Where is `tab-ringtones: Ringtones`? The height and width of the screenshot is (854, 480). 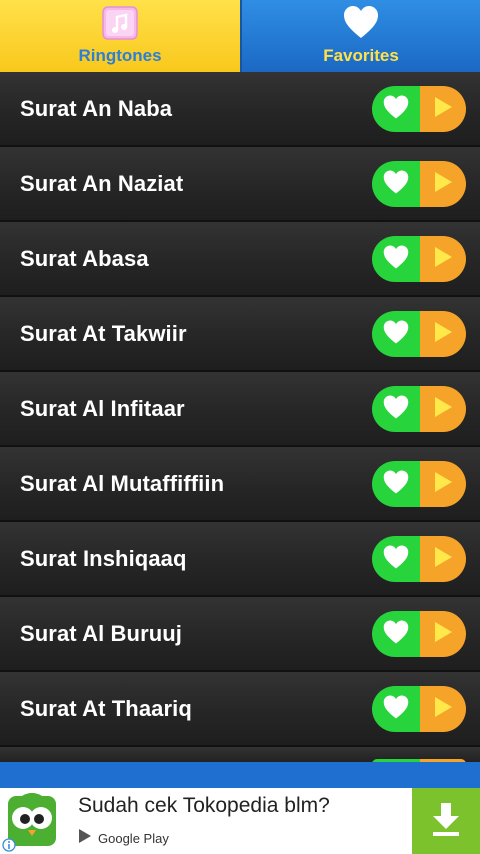 tab-ringtones: Ringtones is located at coordinates (120, 36).